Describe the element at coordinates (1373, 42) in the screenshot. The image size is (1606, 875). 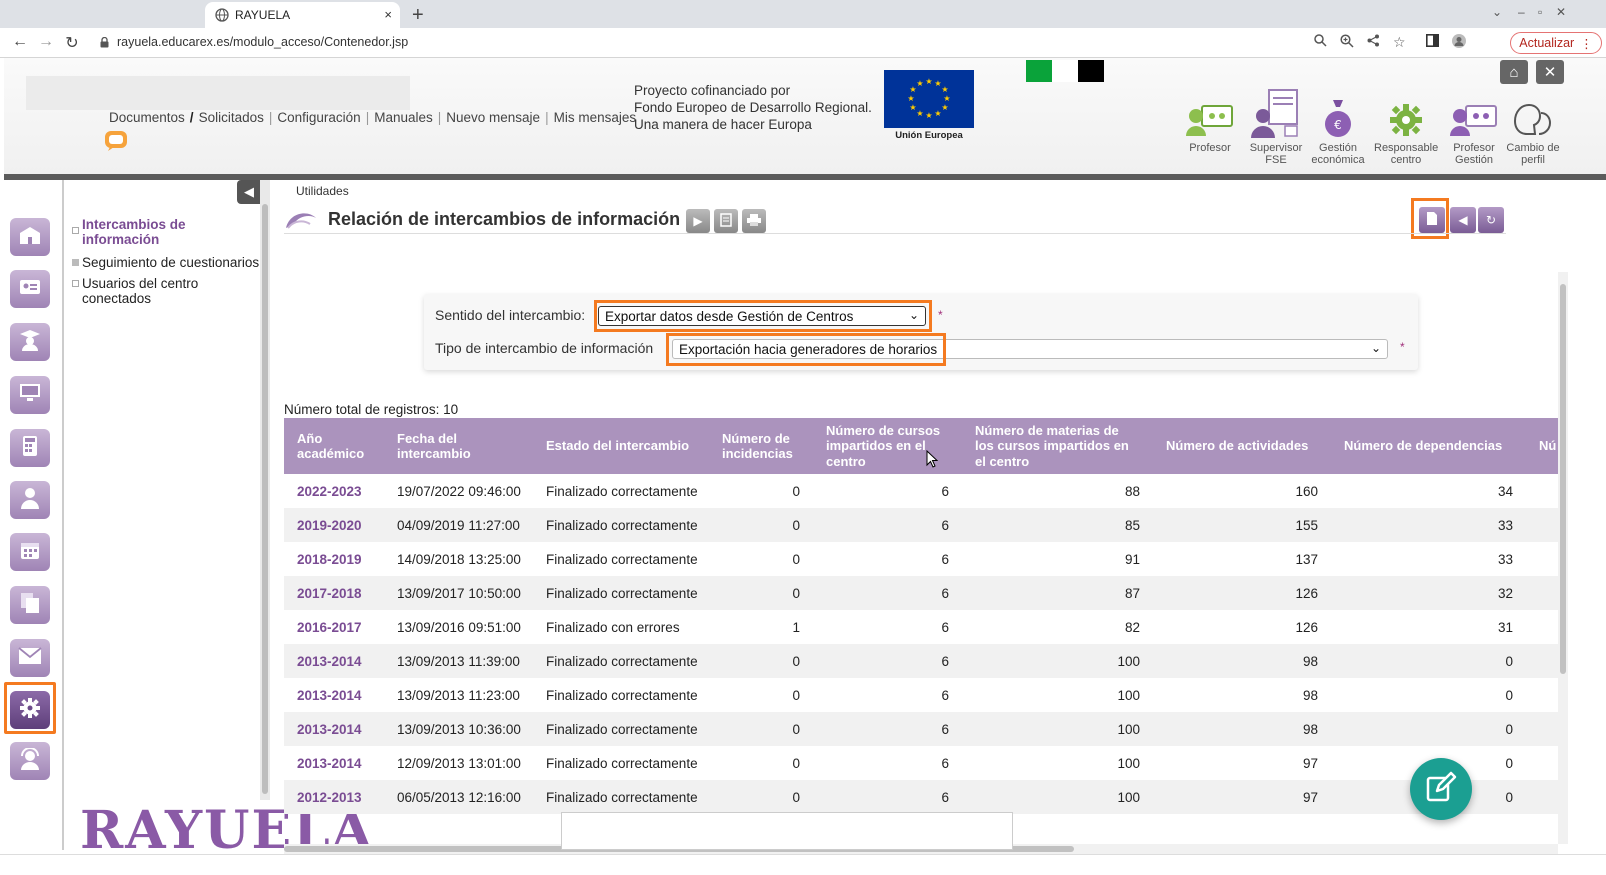
I see `share-icon` at that location.